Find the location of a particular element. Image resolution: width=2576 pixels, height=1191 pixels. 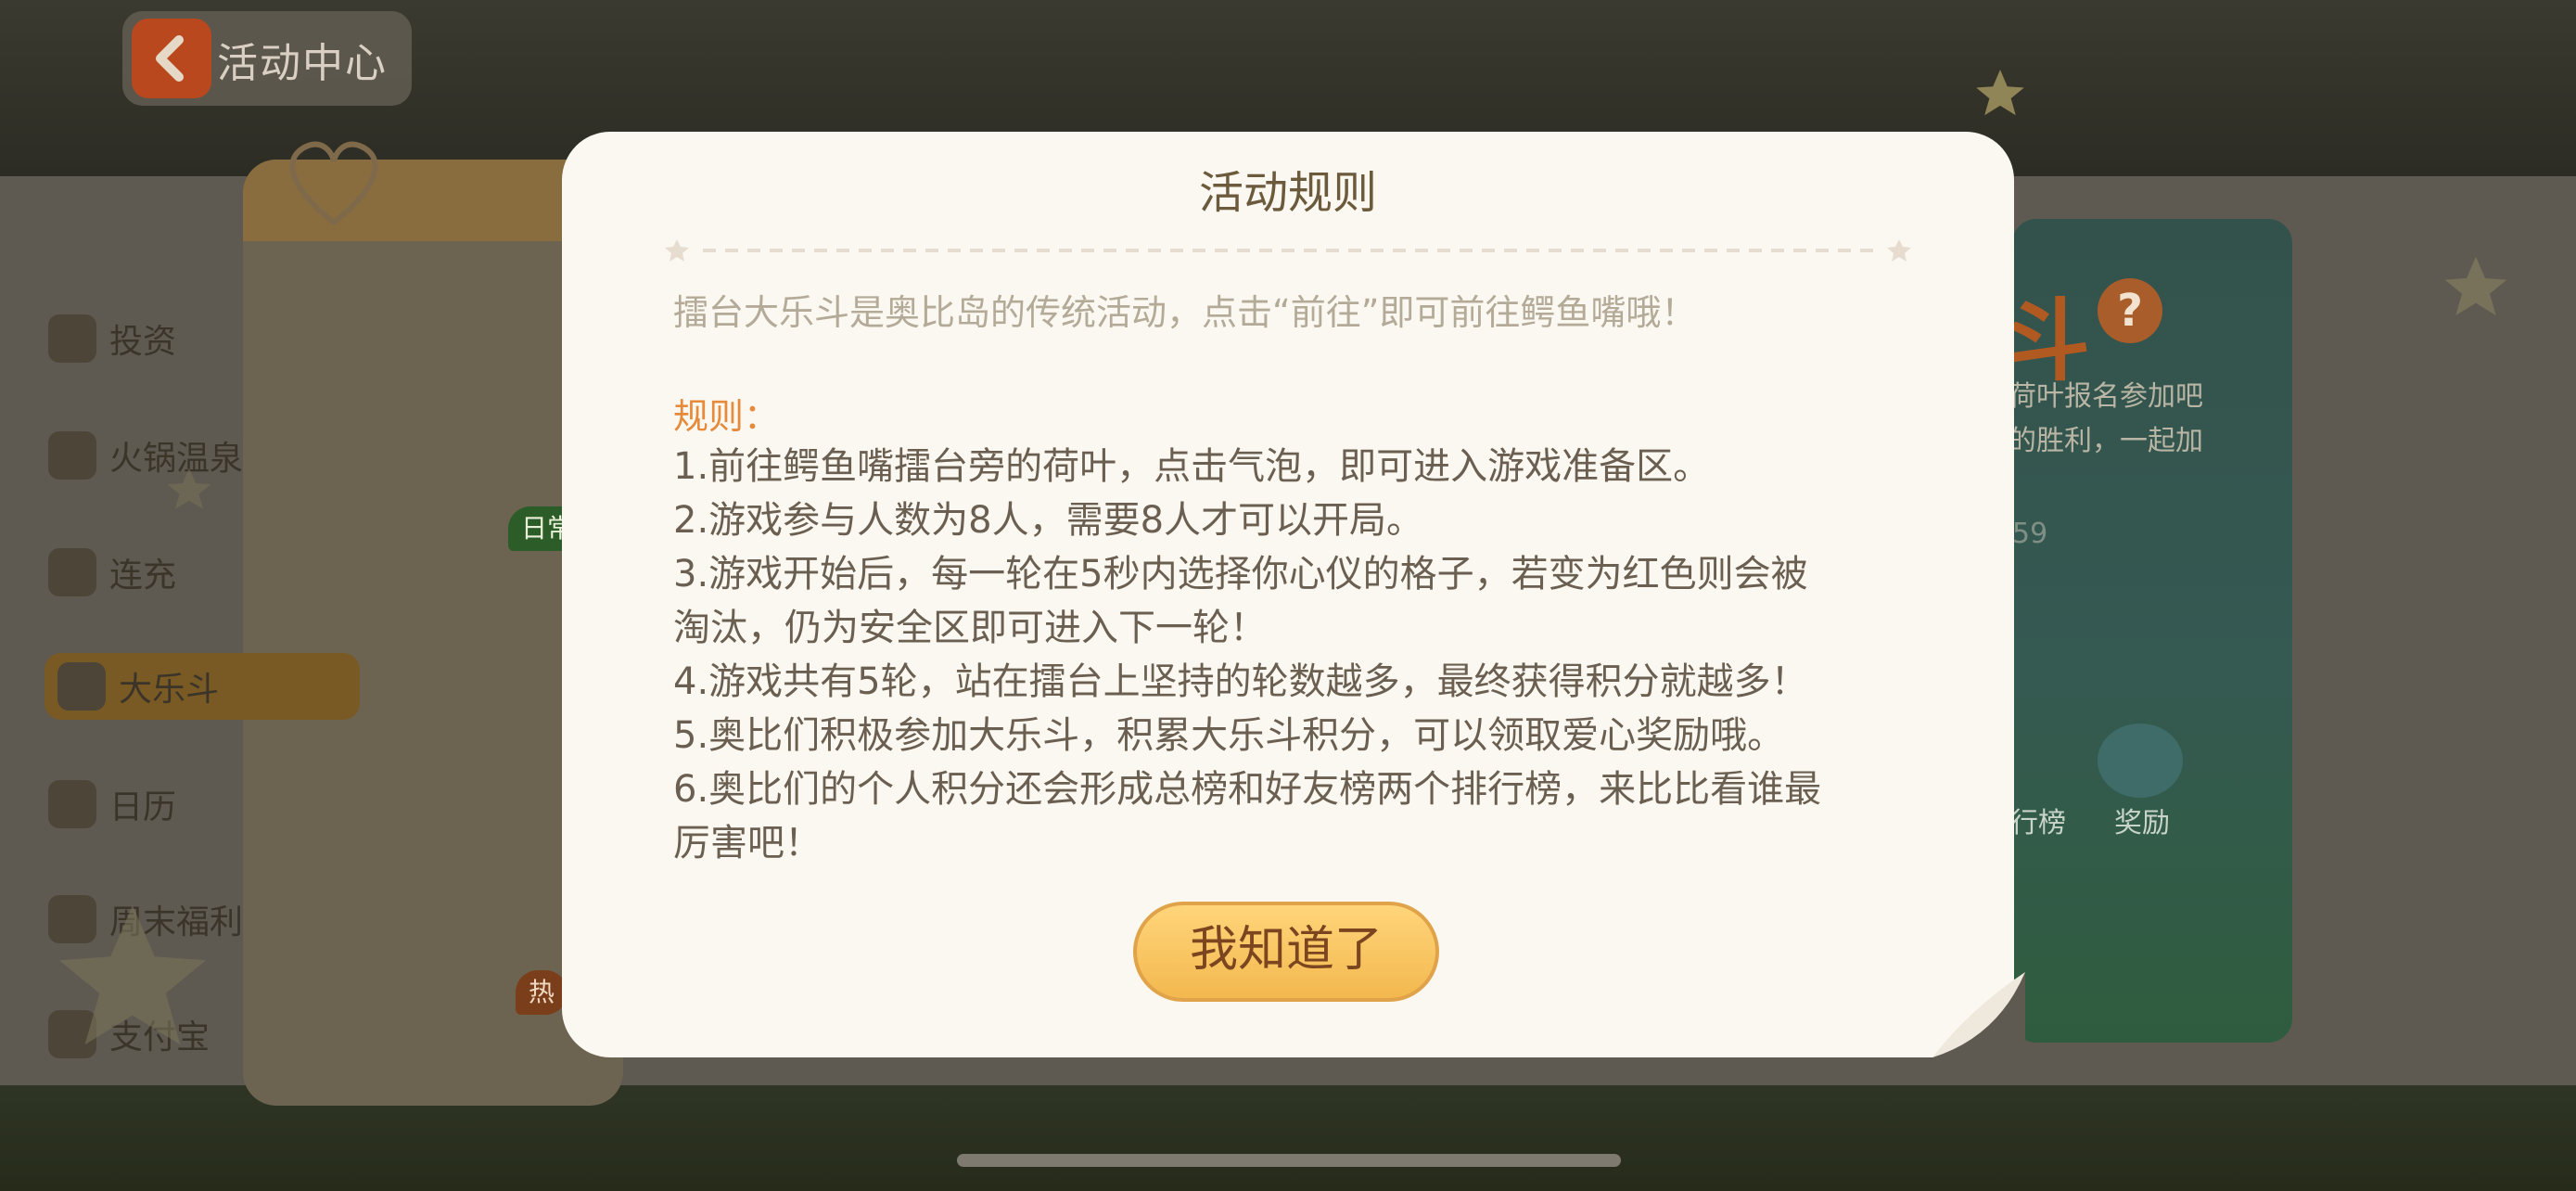

rule-line: 6.奥比们的个人积分还会形成总榜和好友榜两个排行榜，来比比看谁最 is located at coordinates (1247, 790).